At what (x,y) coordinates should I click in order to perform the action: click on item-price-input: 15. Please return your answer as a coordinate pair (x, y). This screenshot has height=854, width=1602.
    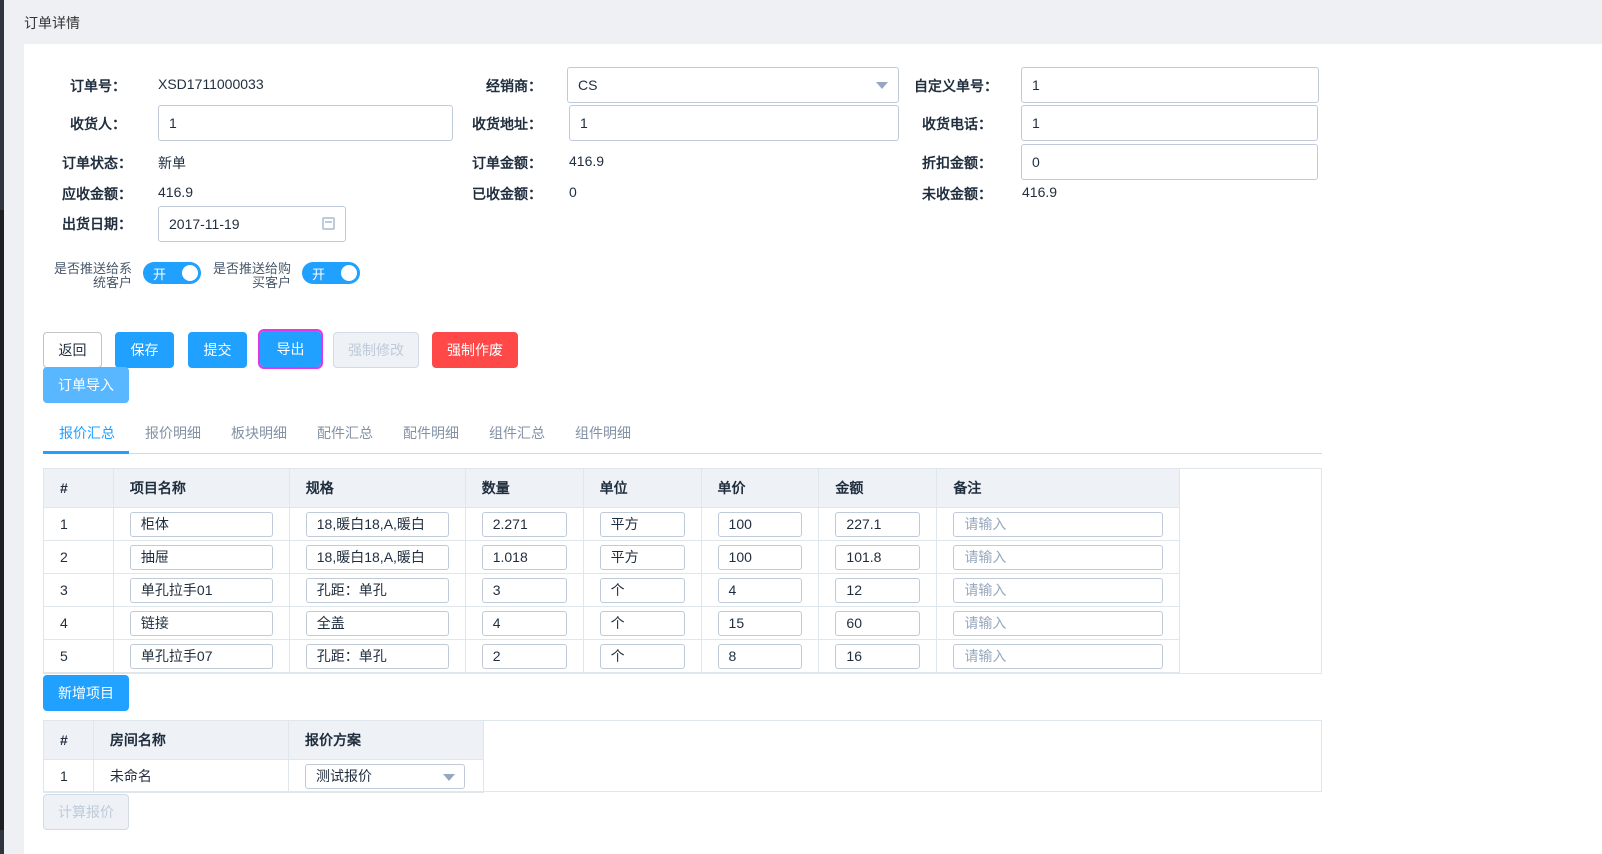
    Looking at the image, I should click on (760, 623).